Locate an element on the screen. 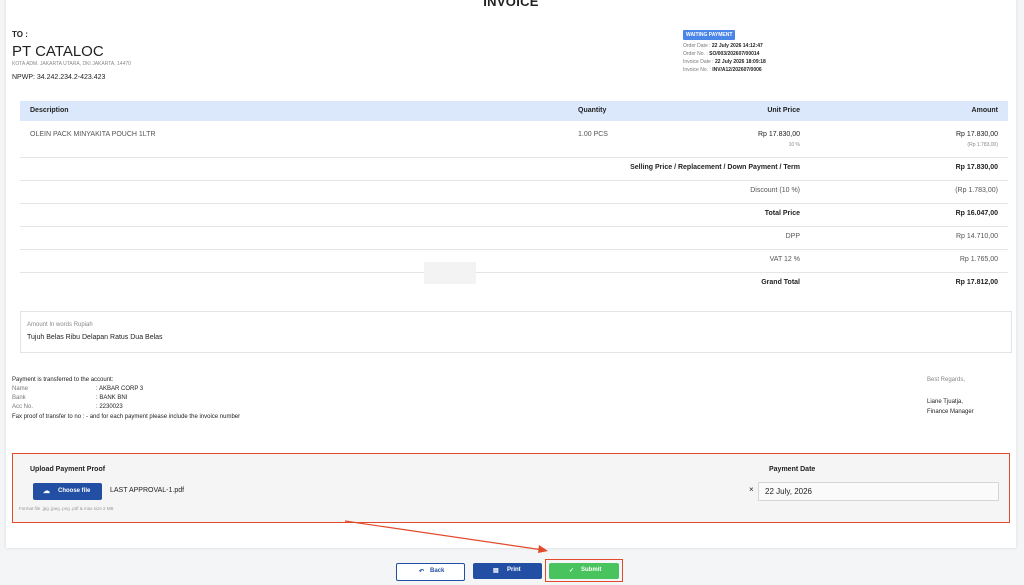 The height and width of the screenshot is (585, 1024). printer-icon: ▤ is located at coordinates (496, 571).